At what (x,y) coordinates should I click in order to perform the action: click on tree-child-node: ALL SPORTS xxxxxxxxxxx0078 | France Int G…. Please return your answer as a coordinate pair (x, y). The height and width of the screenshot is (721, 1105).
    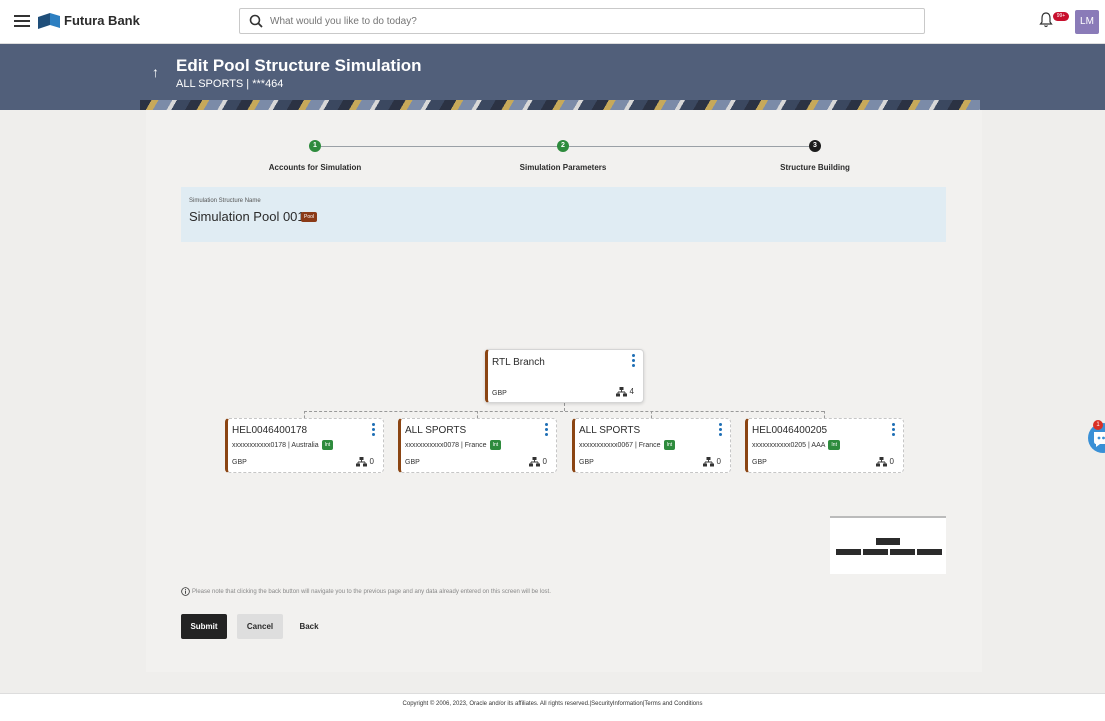
    Looking at the image, I should click on (477, 445).